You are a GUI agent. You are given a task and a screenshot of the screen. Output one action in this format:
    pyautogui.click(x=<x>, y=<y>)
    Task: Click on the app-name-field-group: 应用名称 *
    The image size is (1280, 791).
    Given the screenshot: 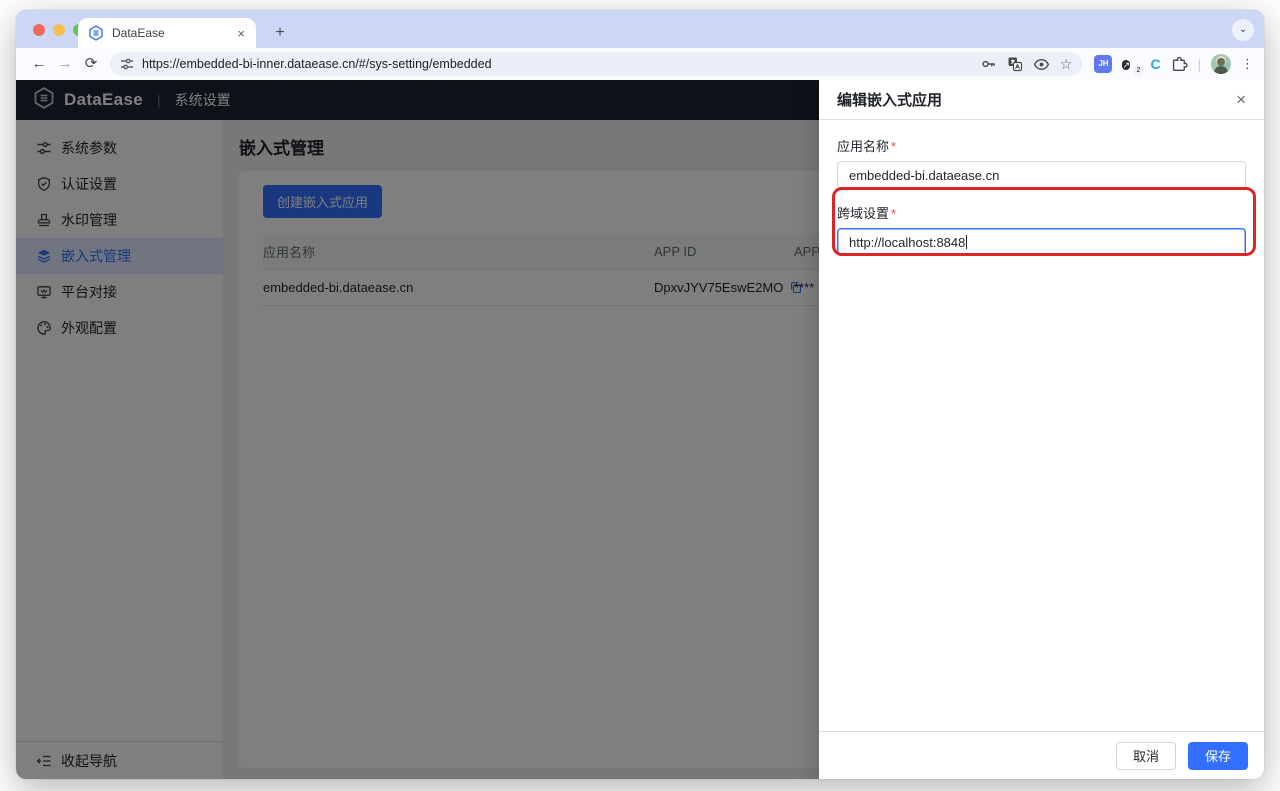 What is the action you would take?
    pyautogui.click(x=1041, y=162)
    